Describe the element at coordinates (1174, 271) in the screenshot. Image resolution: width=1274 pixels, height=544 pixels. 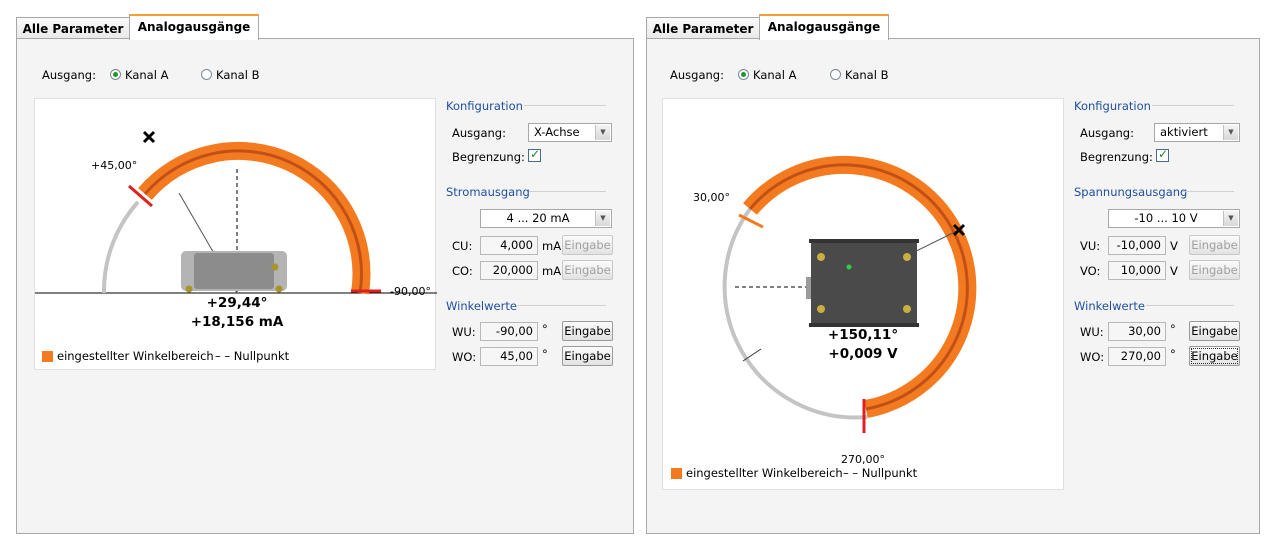
I see `vo-unit: V` at that location.